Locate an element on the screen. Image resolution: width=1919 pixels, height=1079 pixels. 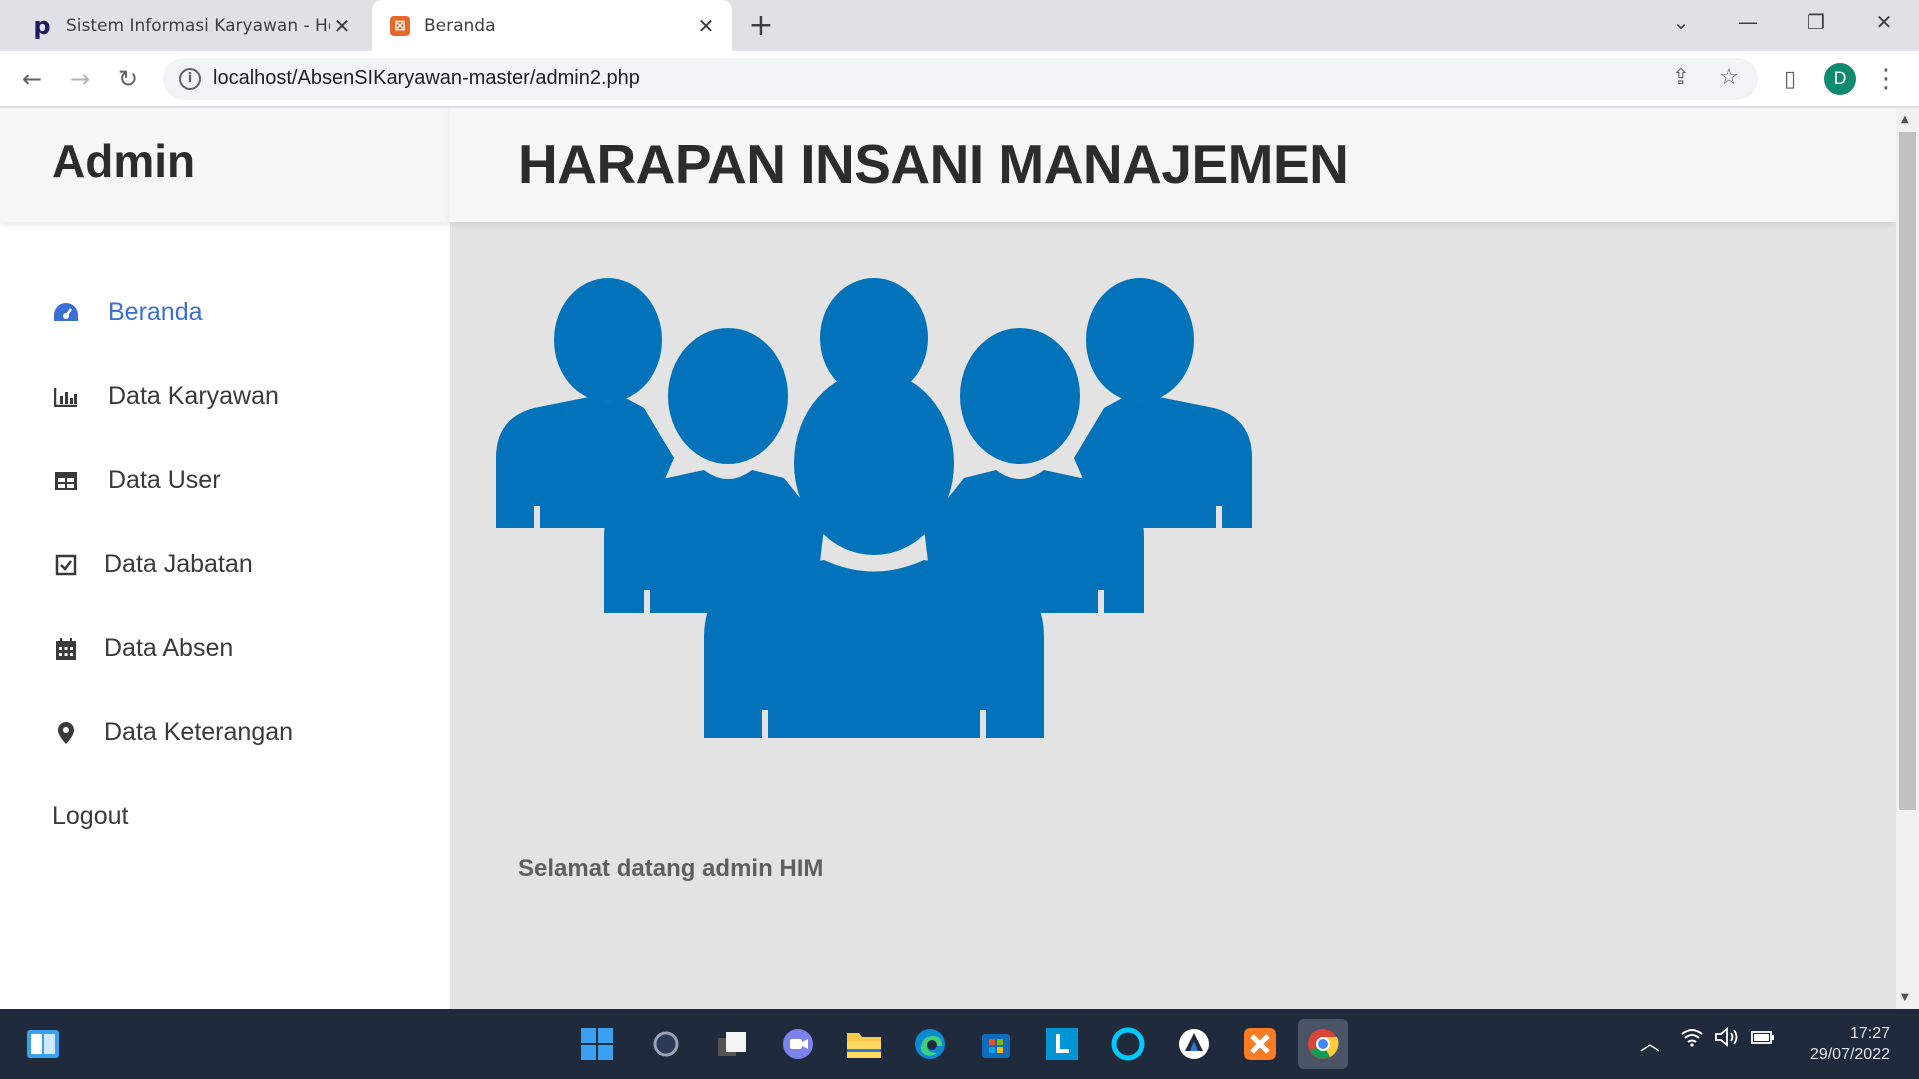
site-info-icon: i is located at coordinates (190, 79).